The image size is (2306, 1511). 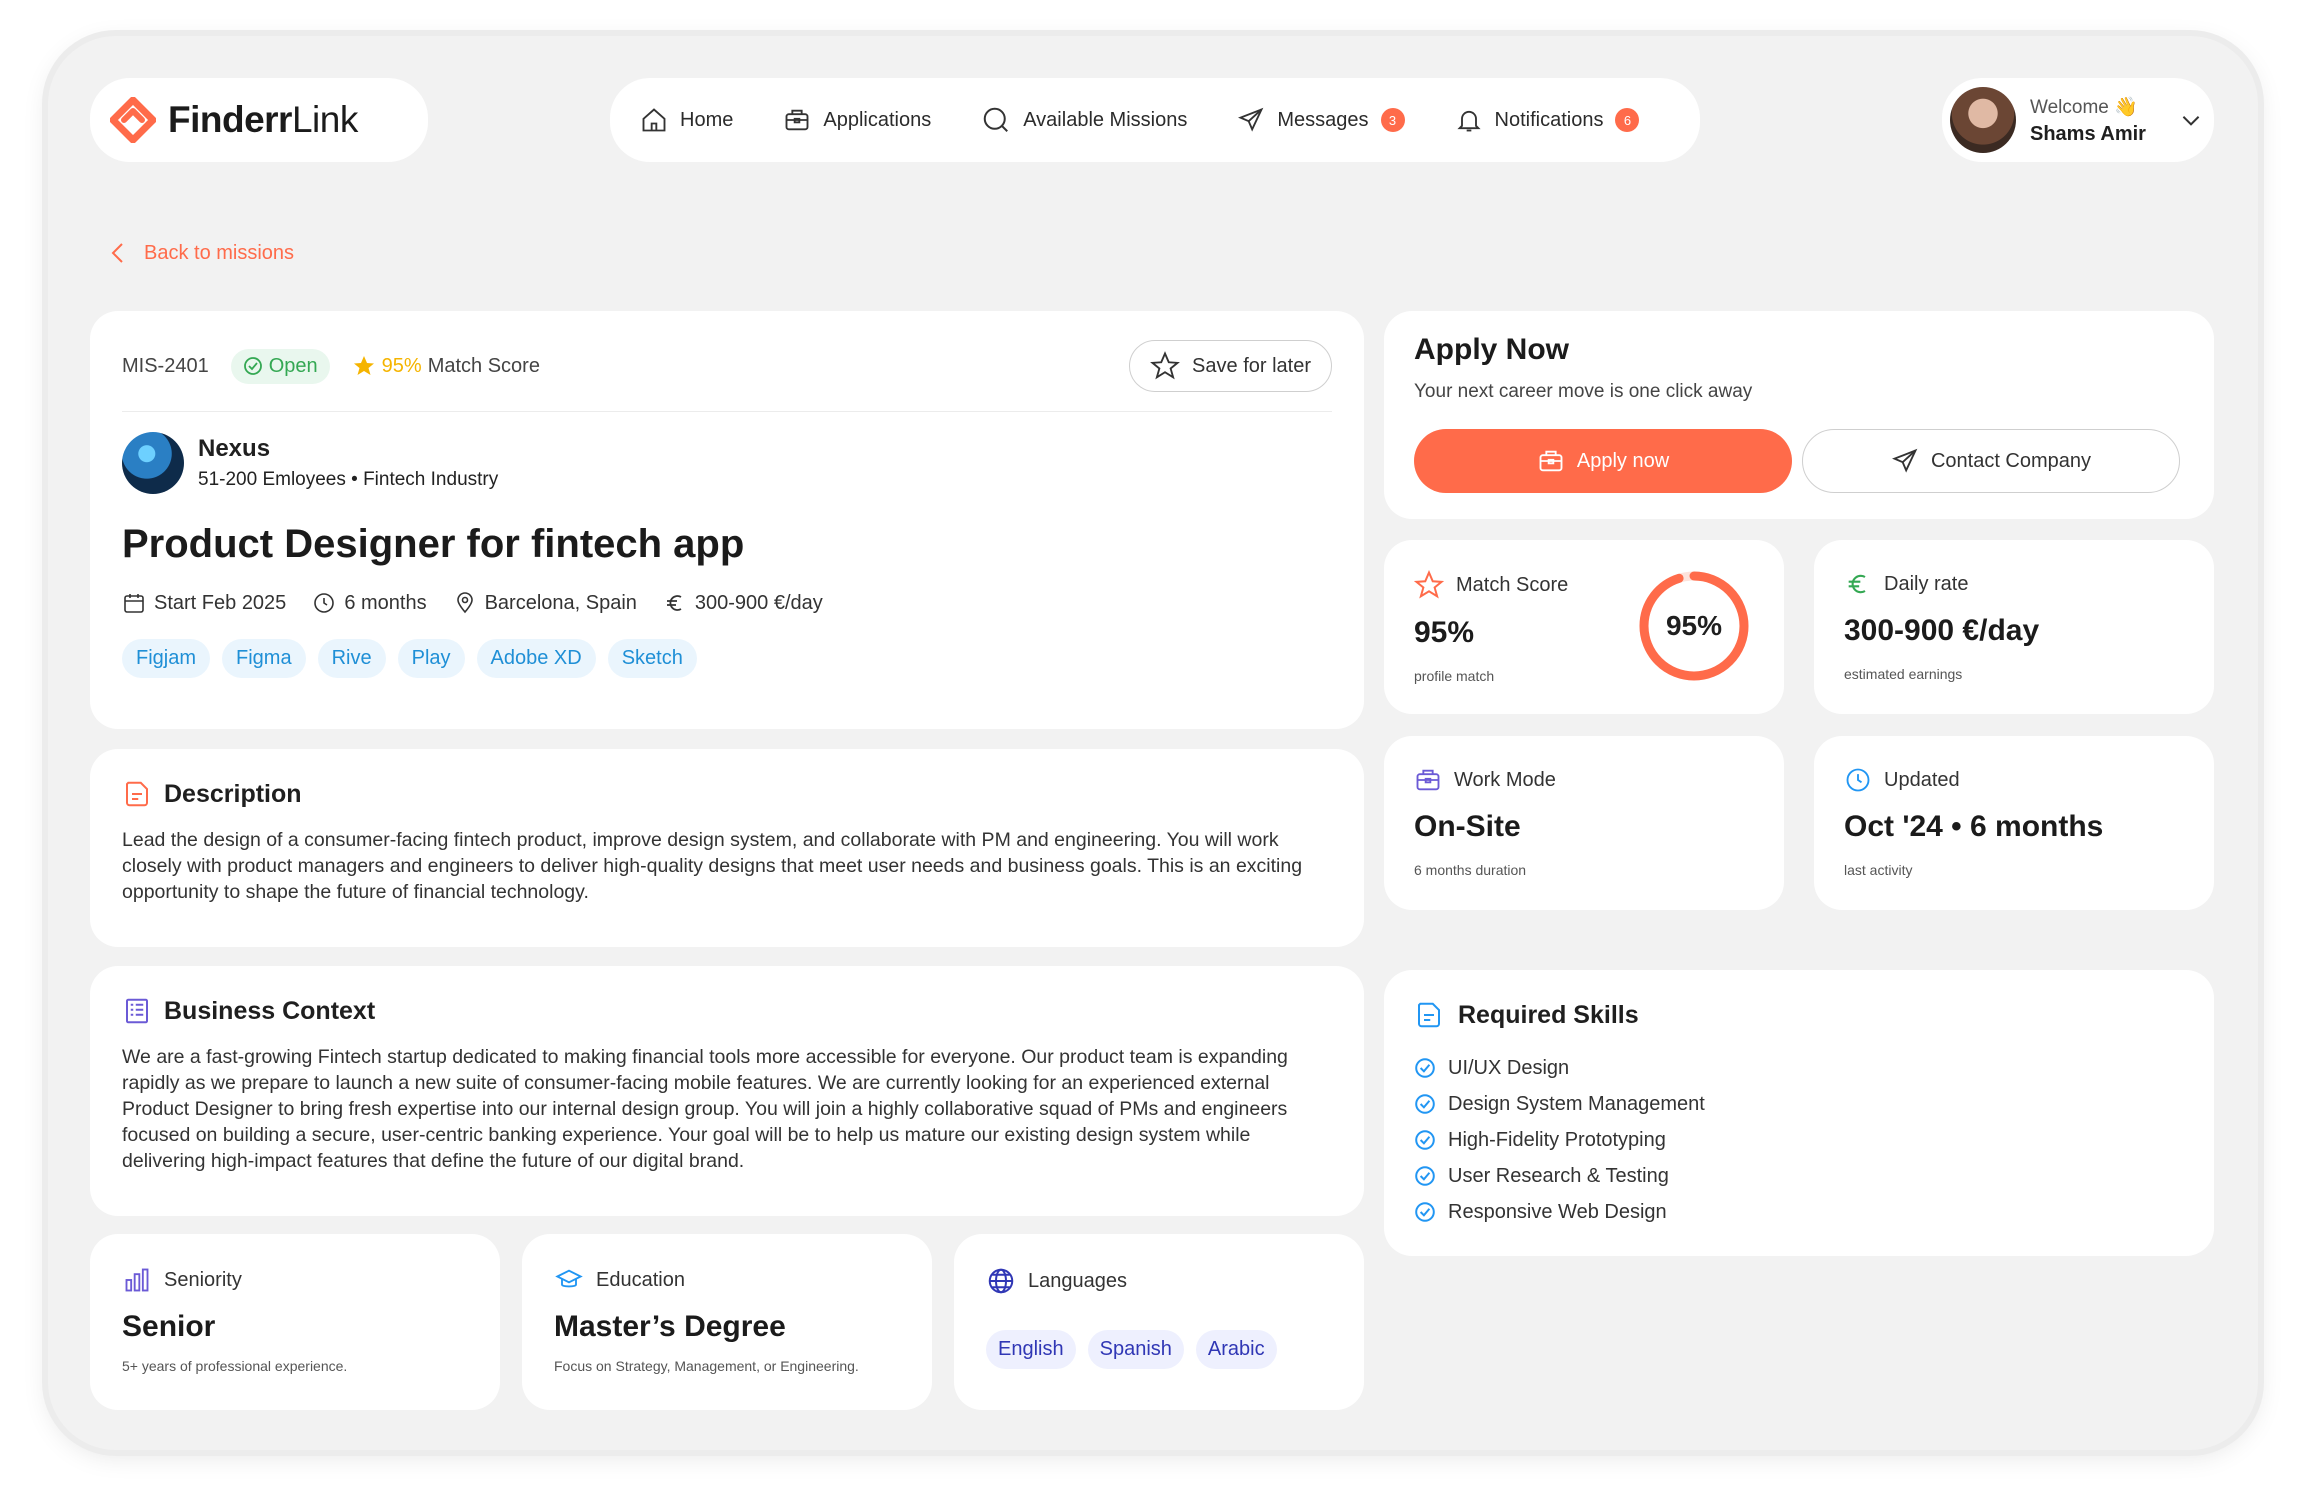 What do you see at coordinates (137, 1011) in the screenshot?
I see `building-list-icon` at bounding box center [137, 1011].